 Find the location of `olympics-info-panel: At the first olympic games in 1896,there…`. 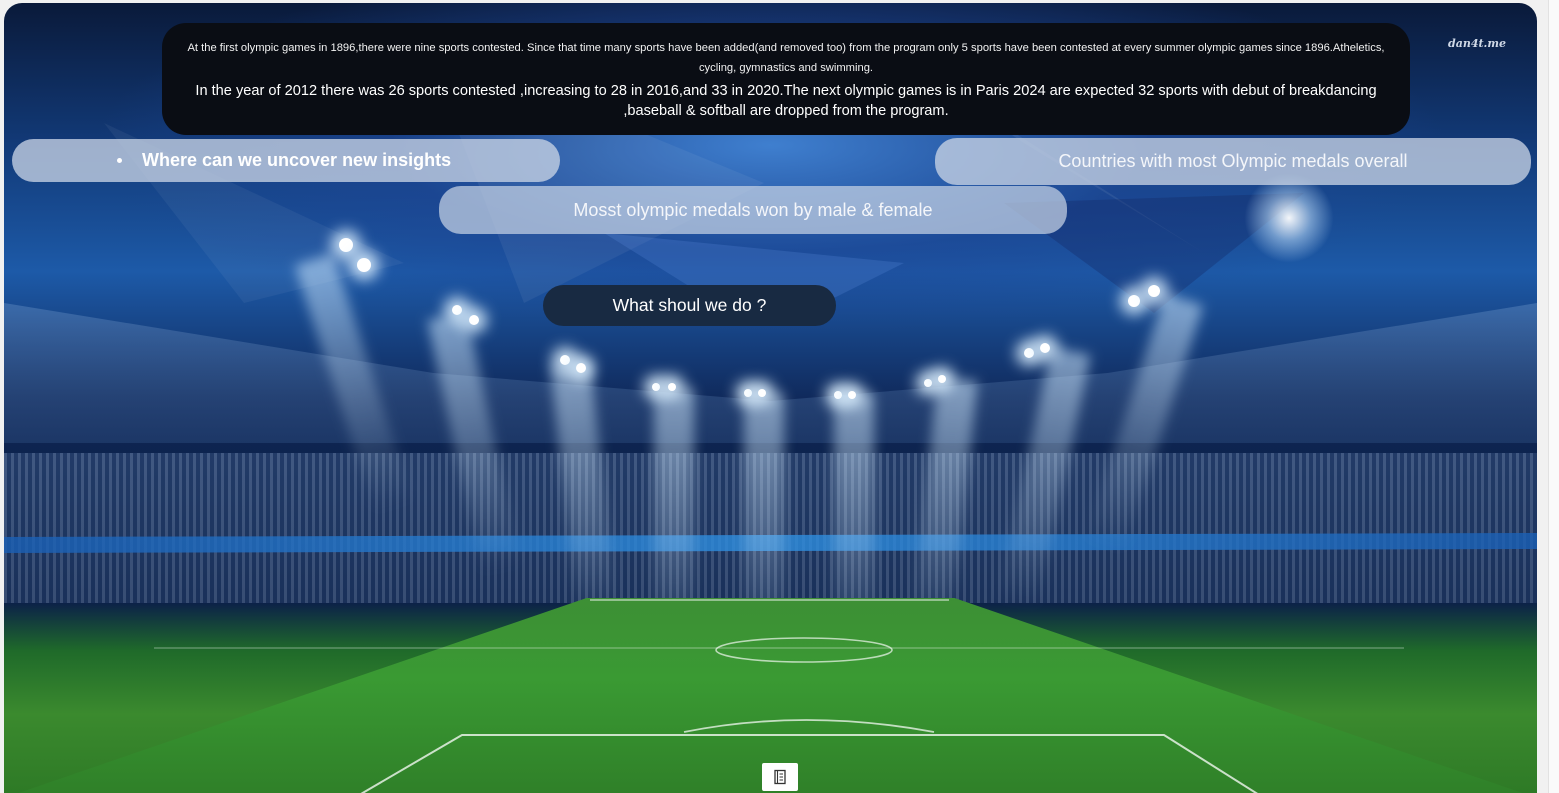

olympics-info-panel: At the first olympic games in 1896,there… is located at coordinates (786, 79).